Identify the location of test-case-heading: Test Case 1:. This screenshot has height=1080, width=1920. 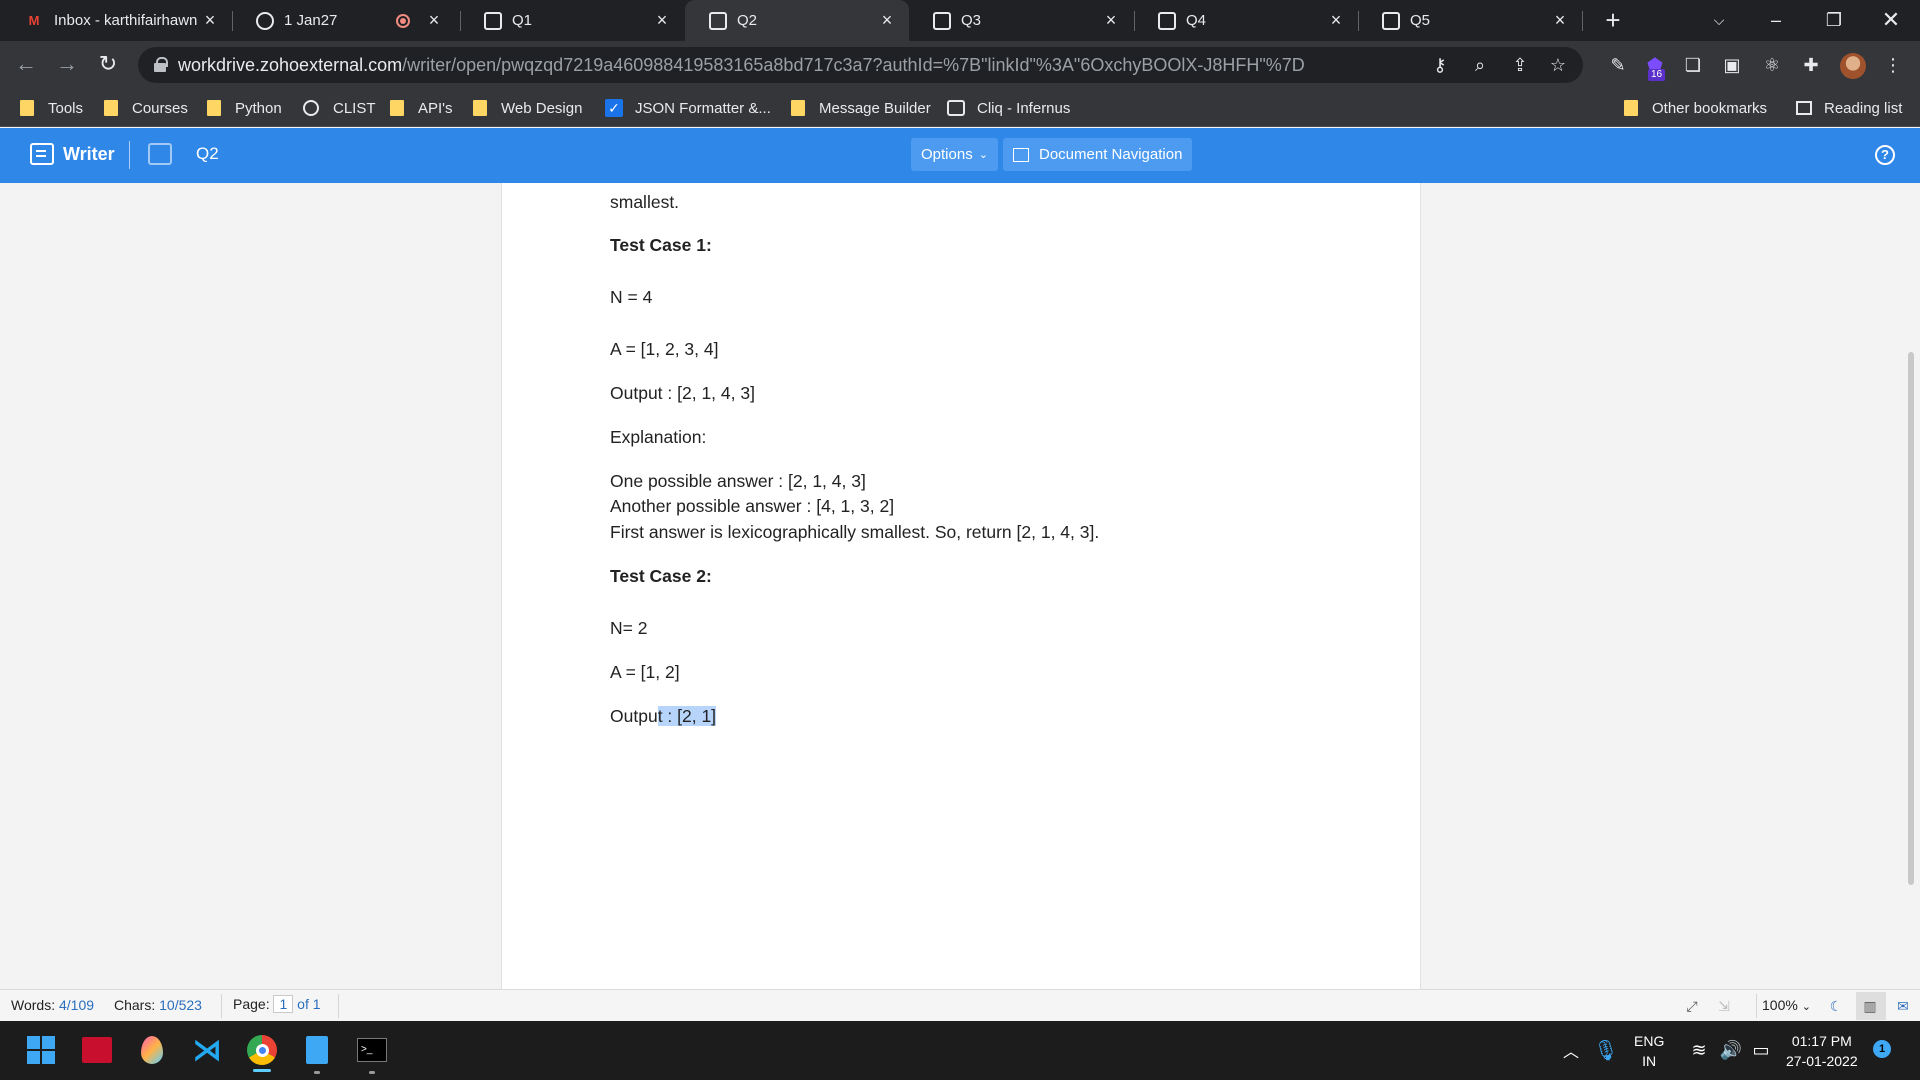
(661, 245).